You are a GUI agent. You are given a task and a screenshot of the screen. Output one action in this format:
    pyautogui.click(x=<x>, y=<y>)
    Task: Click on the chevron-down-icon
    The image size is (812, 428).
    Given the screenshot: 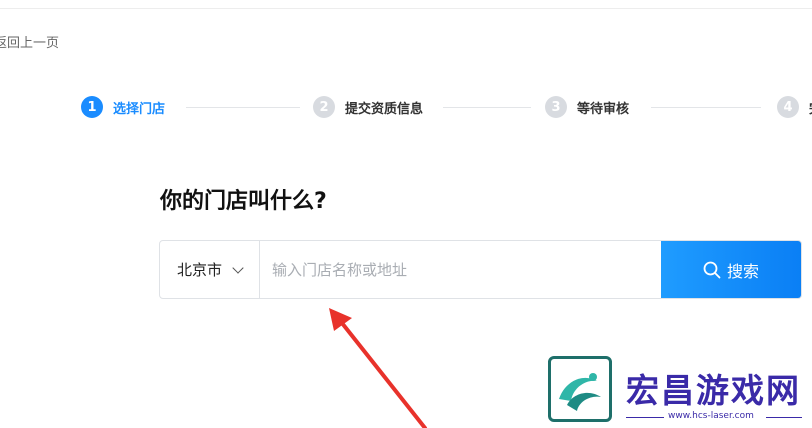 What is the action you would take?
    pyautogui.click(x=238, y=267)
    